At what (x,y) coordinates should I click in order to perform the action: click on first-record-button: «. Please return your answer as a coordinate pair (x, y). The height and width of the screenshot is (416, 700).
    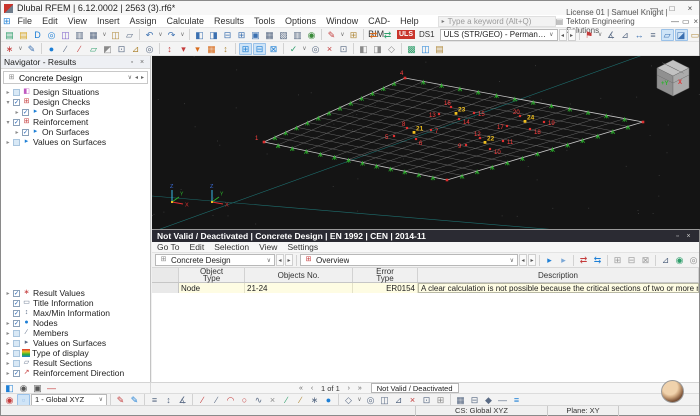
    Looking at the image, I should click on (301, 388).